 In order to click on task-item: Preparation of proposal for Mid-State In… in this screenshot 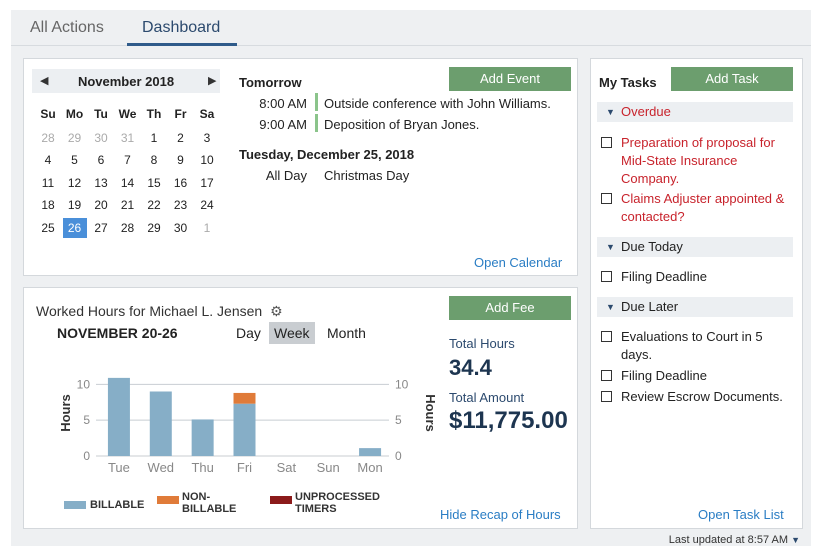, I will do `click(699, 161)`.